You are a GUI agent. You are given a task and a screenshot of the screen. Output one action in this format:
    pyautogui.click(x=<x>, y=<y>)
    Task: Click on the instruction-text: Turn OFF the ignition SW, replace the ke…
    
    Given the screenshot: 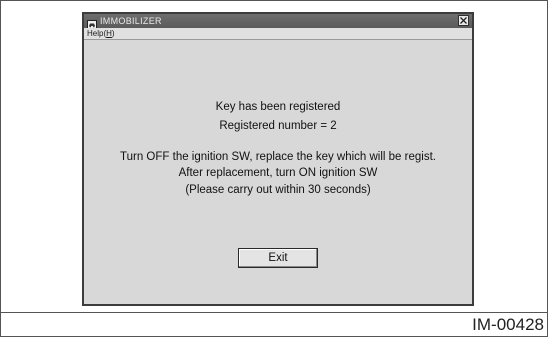 What is the action you would take?
    pyautogui.click(x=278, y=157)
    